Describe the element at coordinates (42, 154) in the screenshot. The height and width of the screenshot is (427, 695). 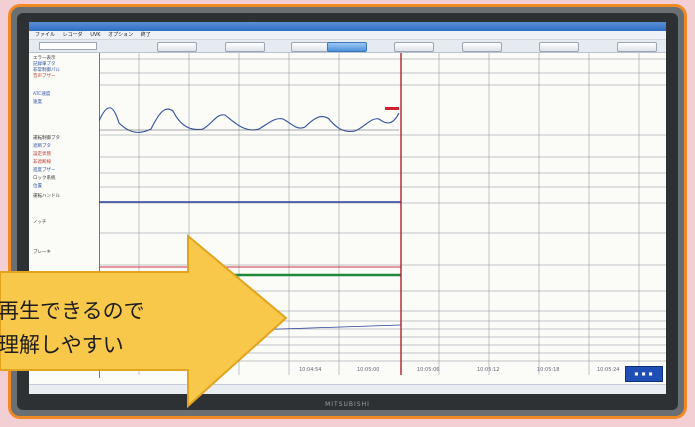
I see `label-setting: 設定状態` at that location.